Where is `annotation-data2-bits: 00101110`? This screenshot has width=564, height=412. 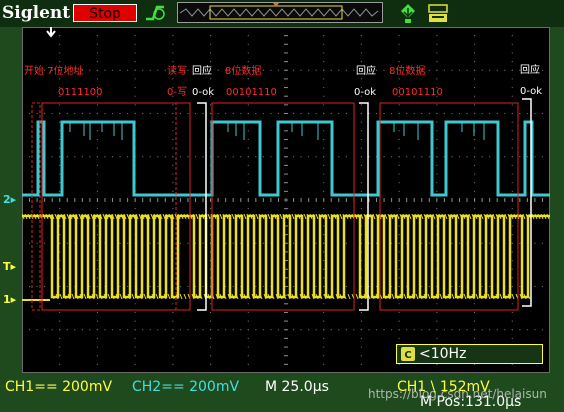
annotation-data2-bits: 00101110 is located at coordinates (417, 92).